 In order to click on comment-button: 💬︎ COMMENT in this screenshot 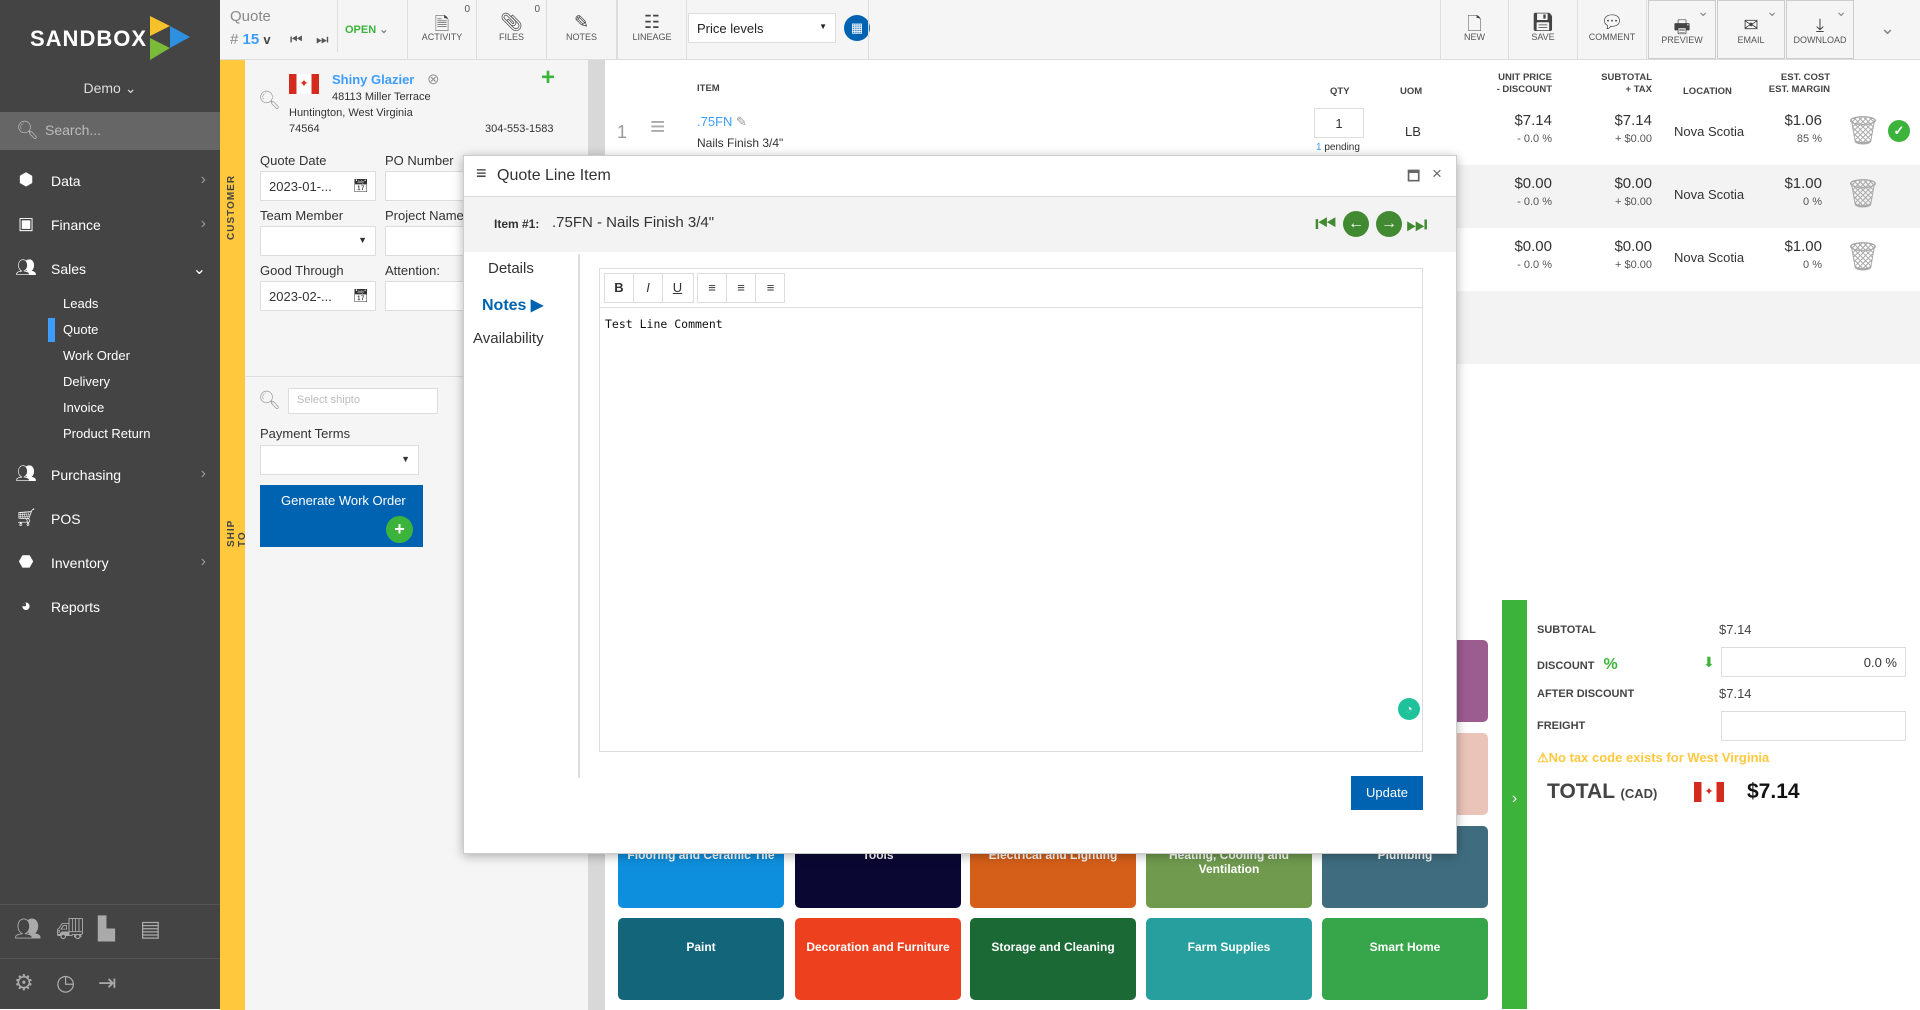, I will do `click(1612, 29)`.